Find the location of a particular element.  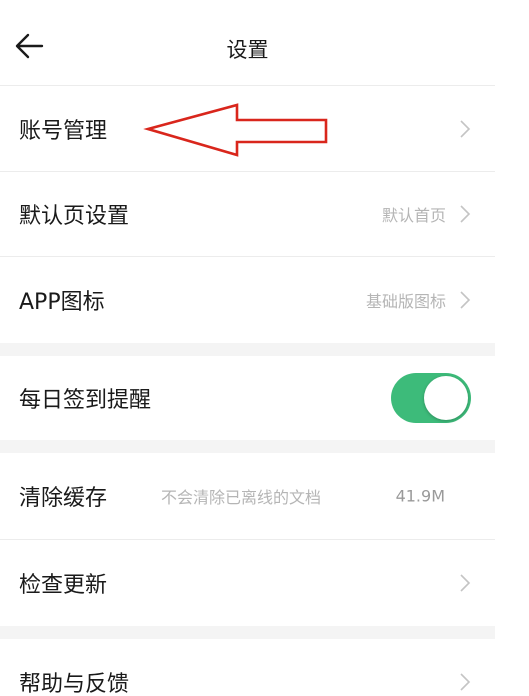

account-label: 账号管理 is located at coordinates (63, 131).